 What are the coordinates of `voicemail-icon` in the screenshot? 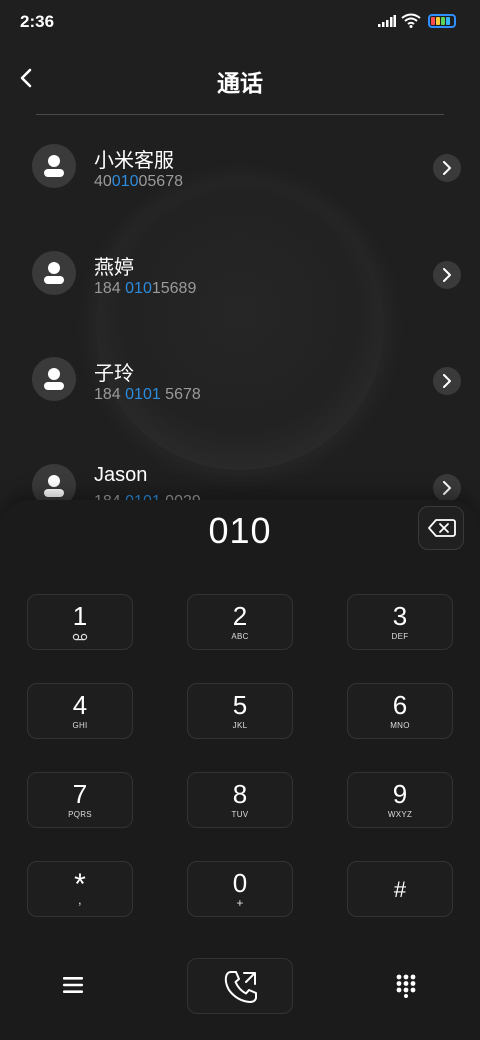 It's located at (80, 637).